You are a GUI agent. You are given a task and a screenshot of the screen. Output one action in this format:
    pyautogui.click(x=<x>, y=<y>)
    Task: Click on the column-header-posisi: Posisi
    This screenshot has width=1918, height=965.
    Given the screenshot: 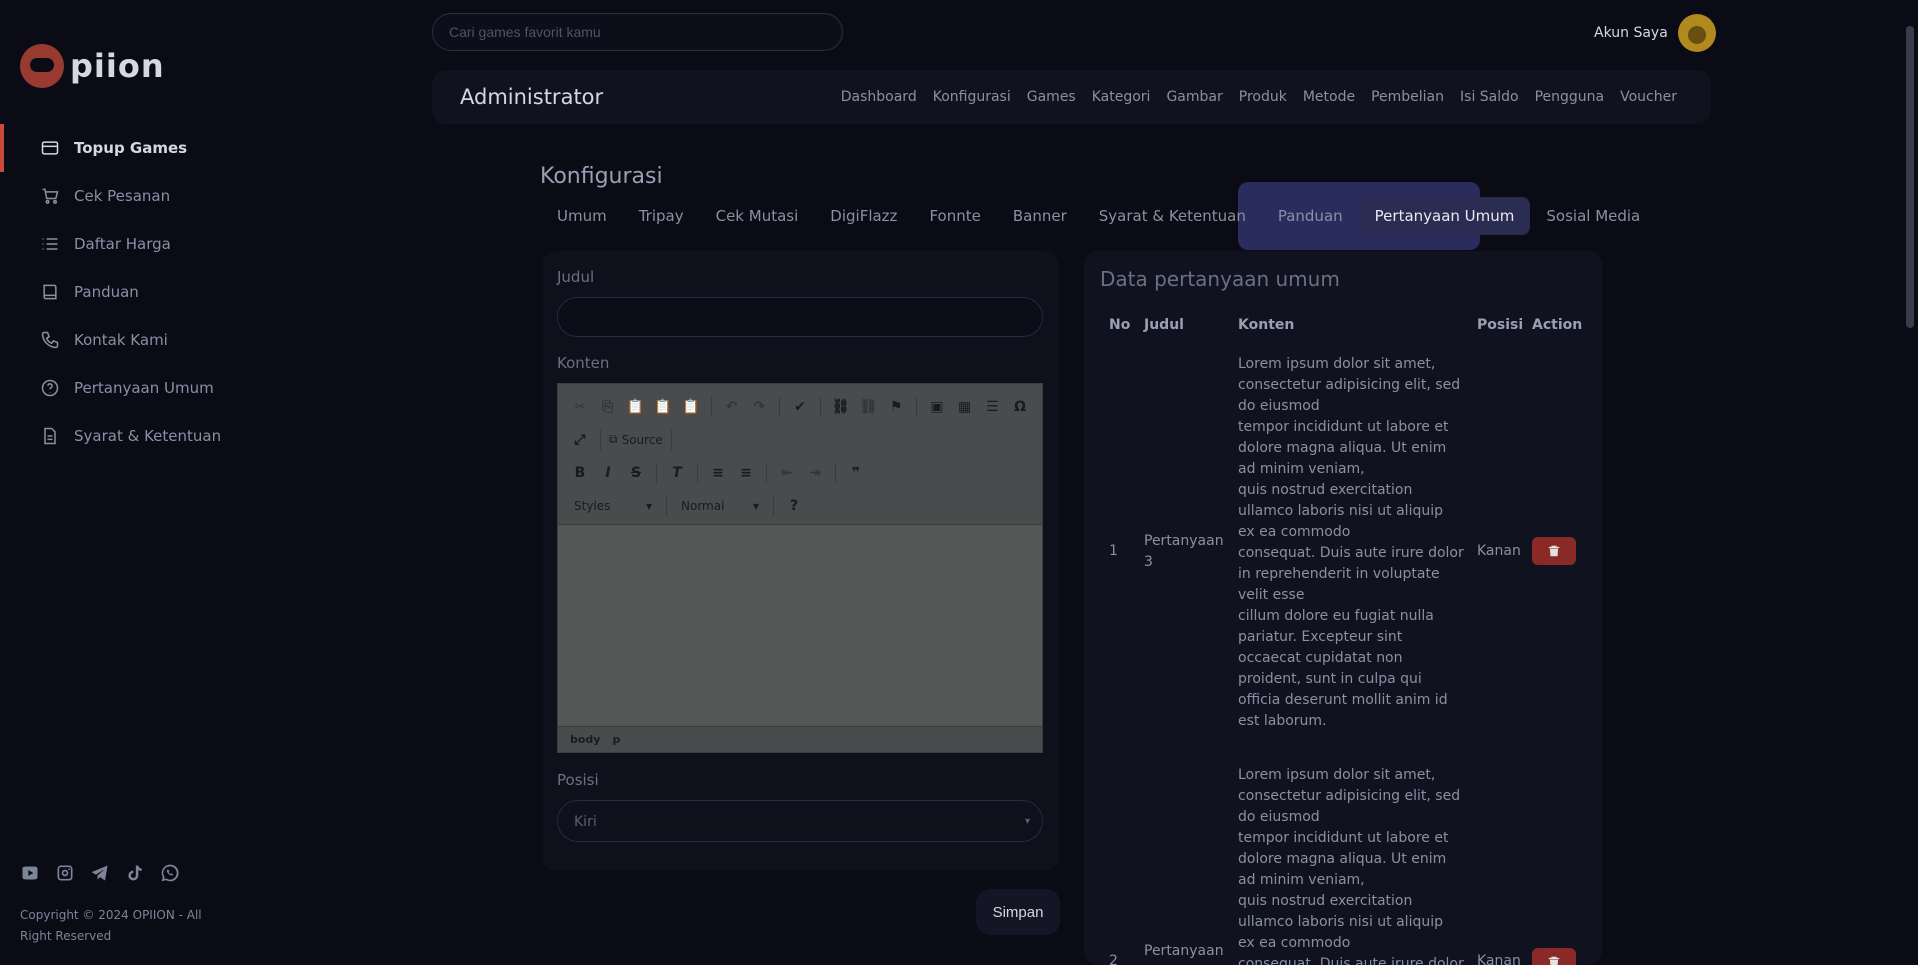 What is the action you would take?
    pyautogui.click(x=1500, y=325)
    